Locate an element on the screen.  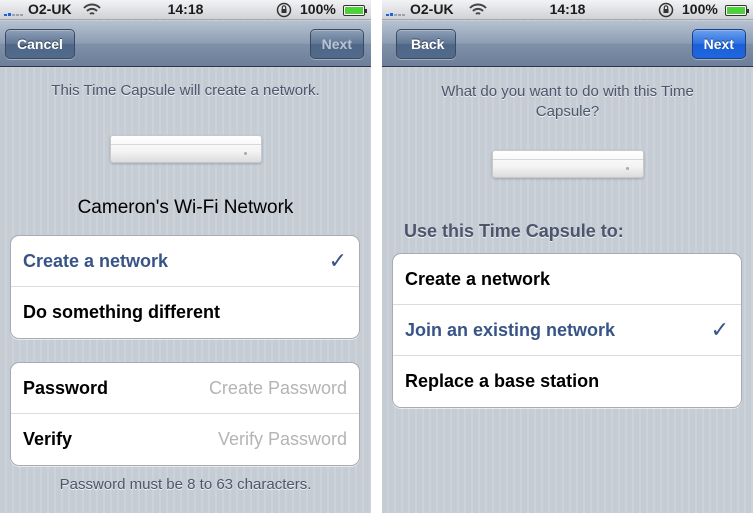
option-do-something-different: Do something different is located at coordinates (185, 312).